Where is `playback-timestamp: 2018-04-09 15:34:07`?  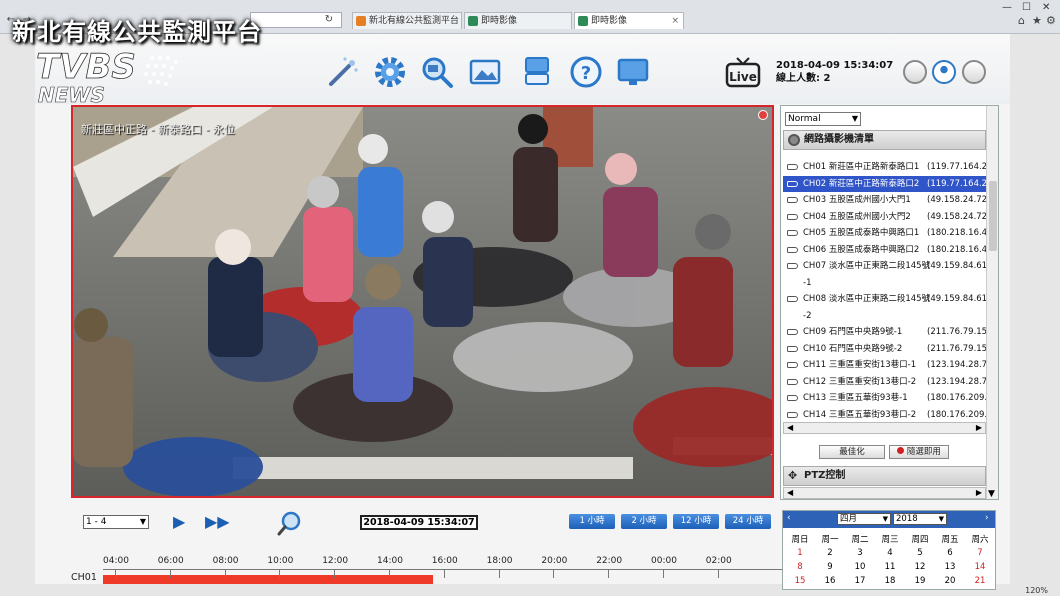
playback-timestamp: 2018-04-09 15:34:07 is located at coordinates (419, 522).